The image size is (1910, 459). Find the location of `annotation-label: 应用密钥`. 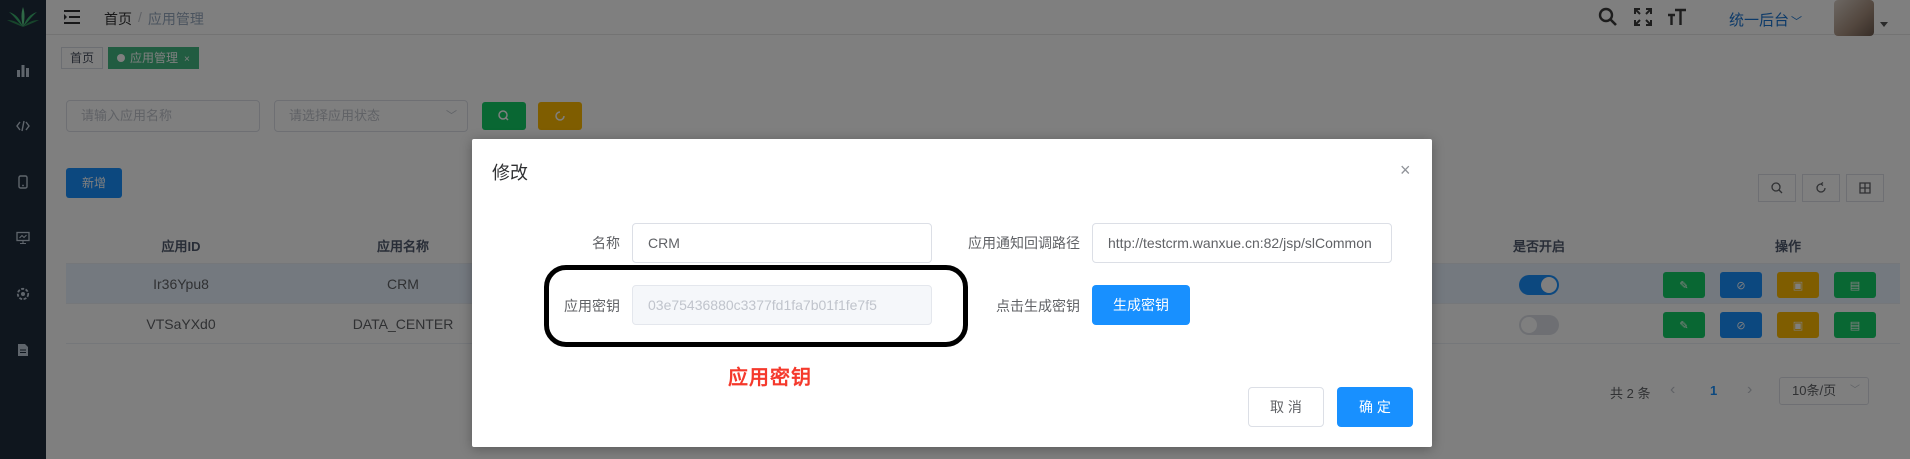

annotation-label: 应用密钥 is located at coordinates (770, 378).